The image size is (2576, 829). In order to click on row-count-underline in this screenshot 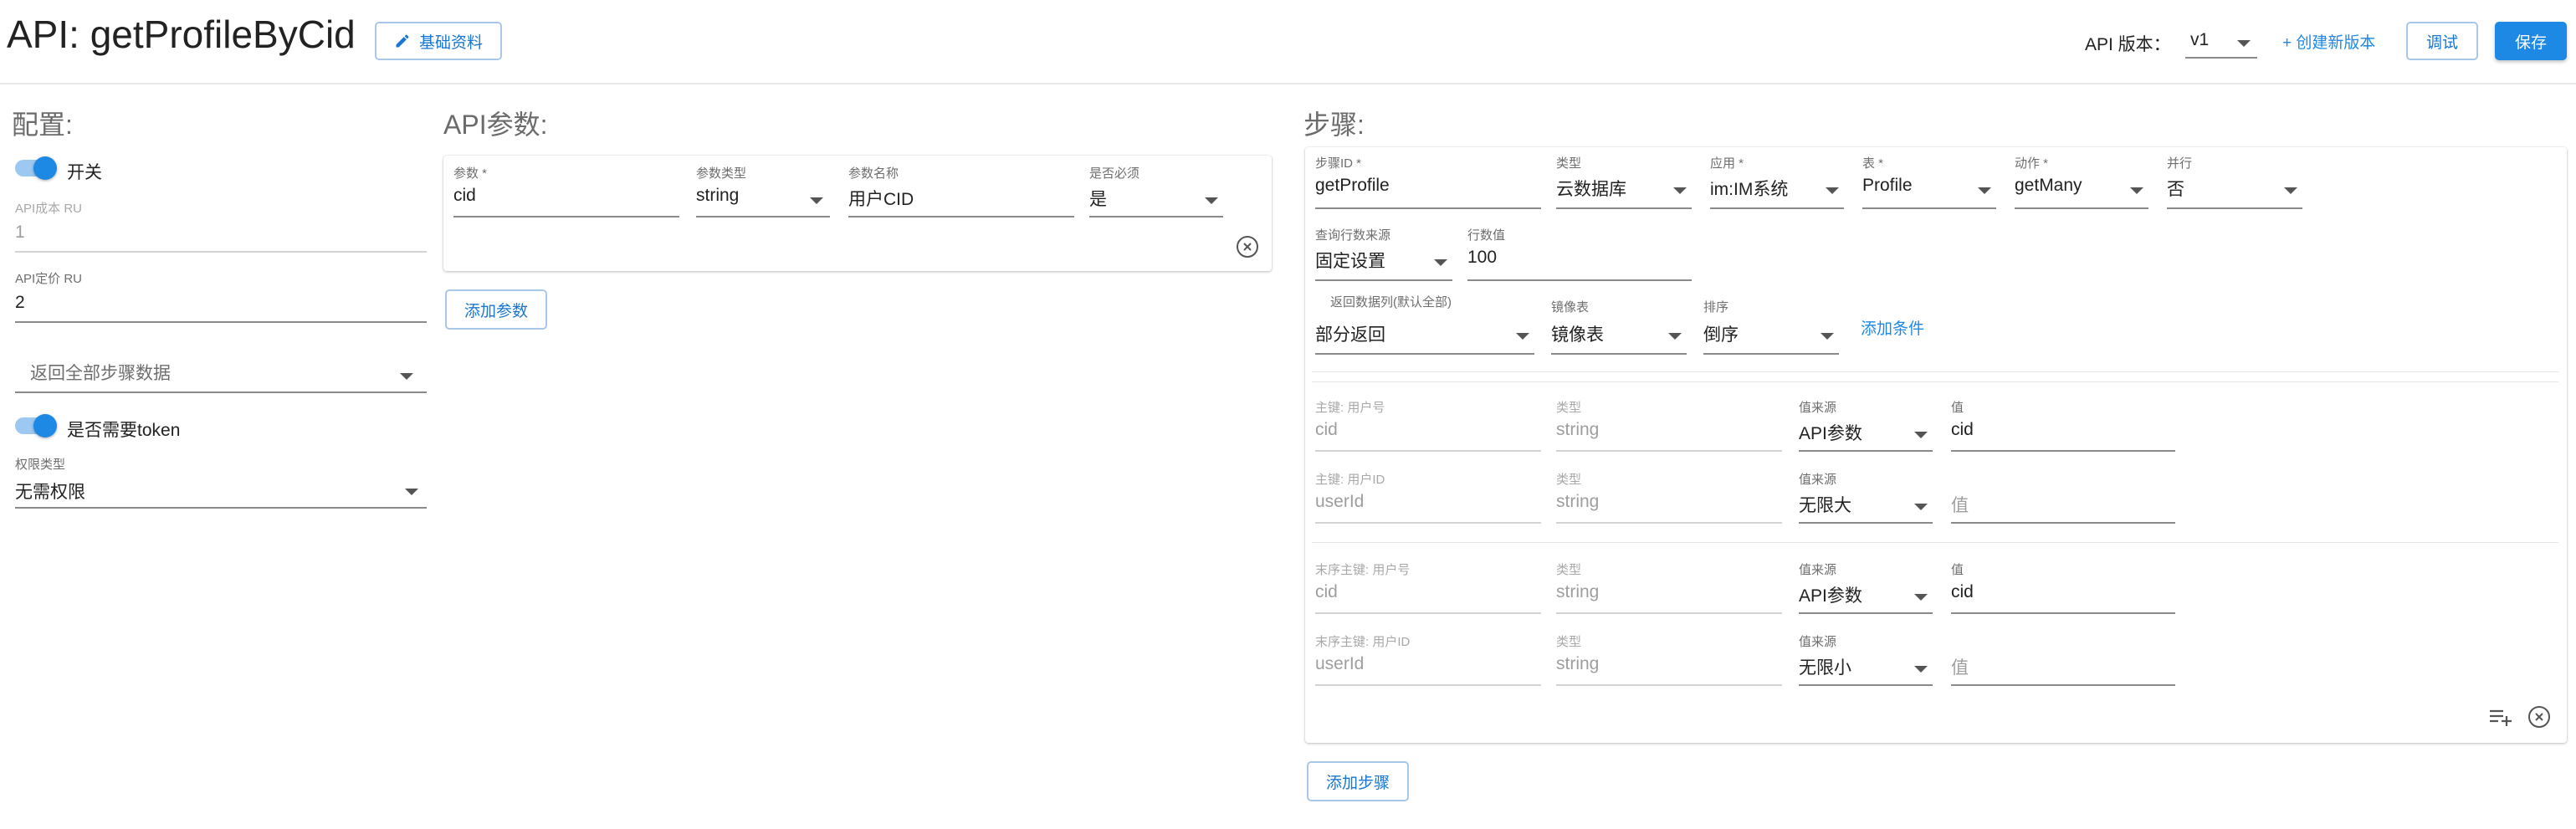, I will do `click(1580, 280)`.